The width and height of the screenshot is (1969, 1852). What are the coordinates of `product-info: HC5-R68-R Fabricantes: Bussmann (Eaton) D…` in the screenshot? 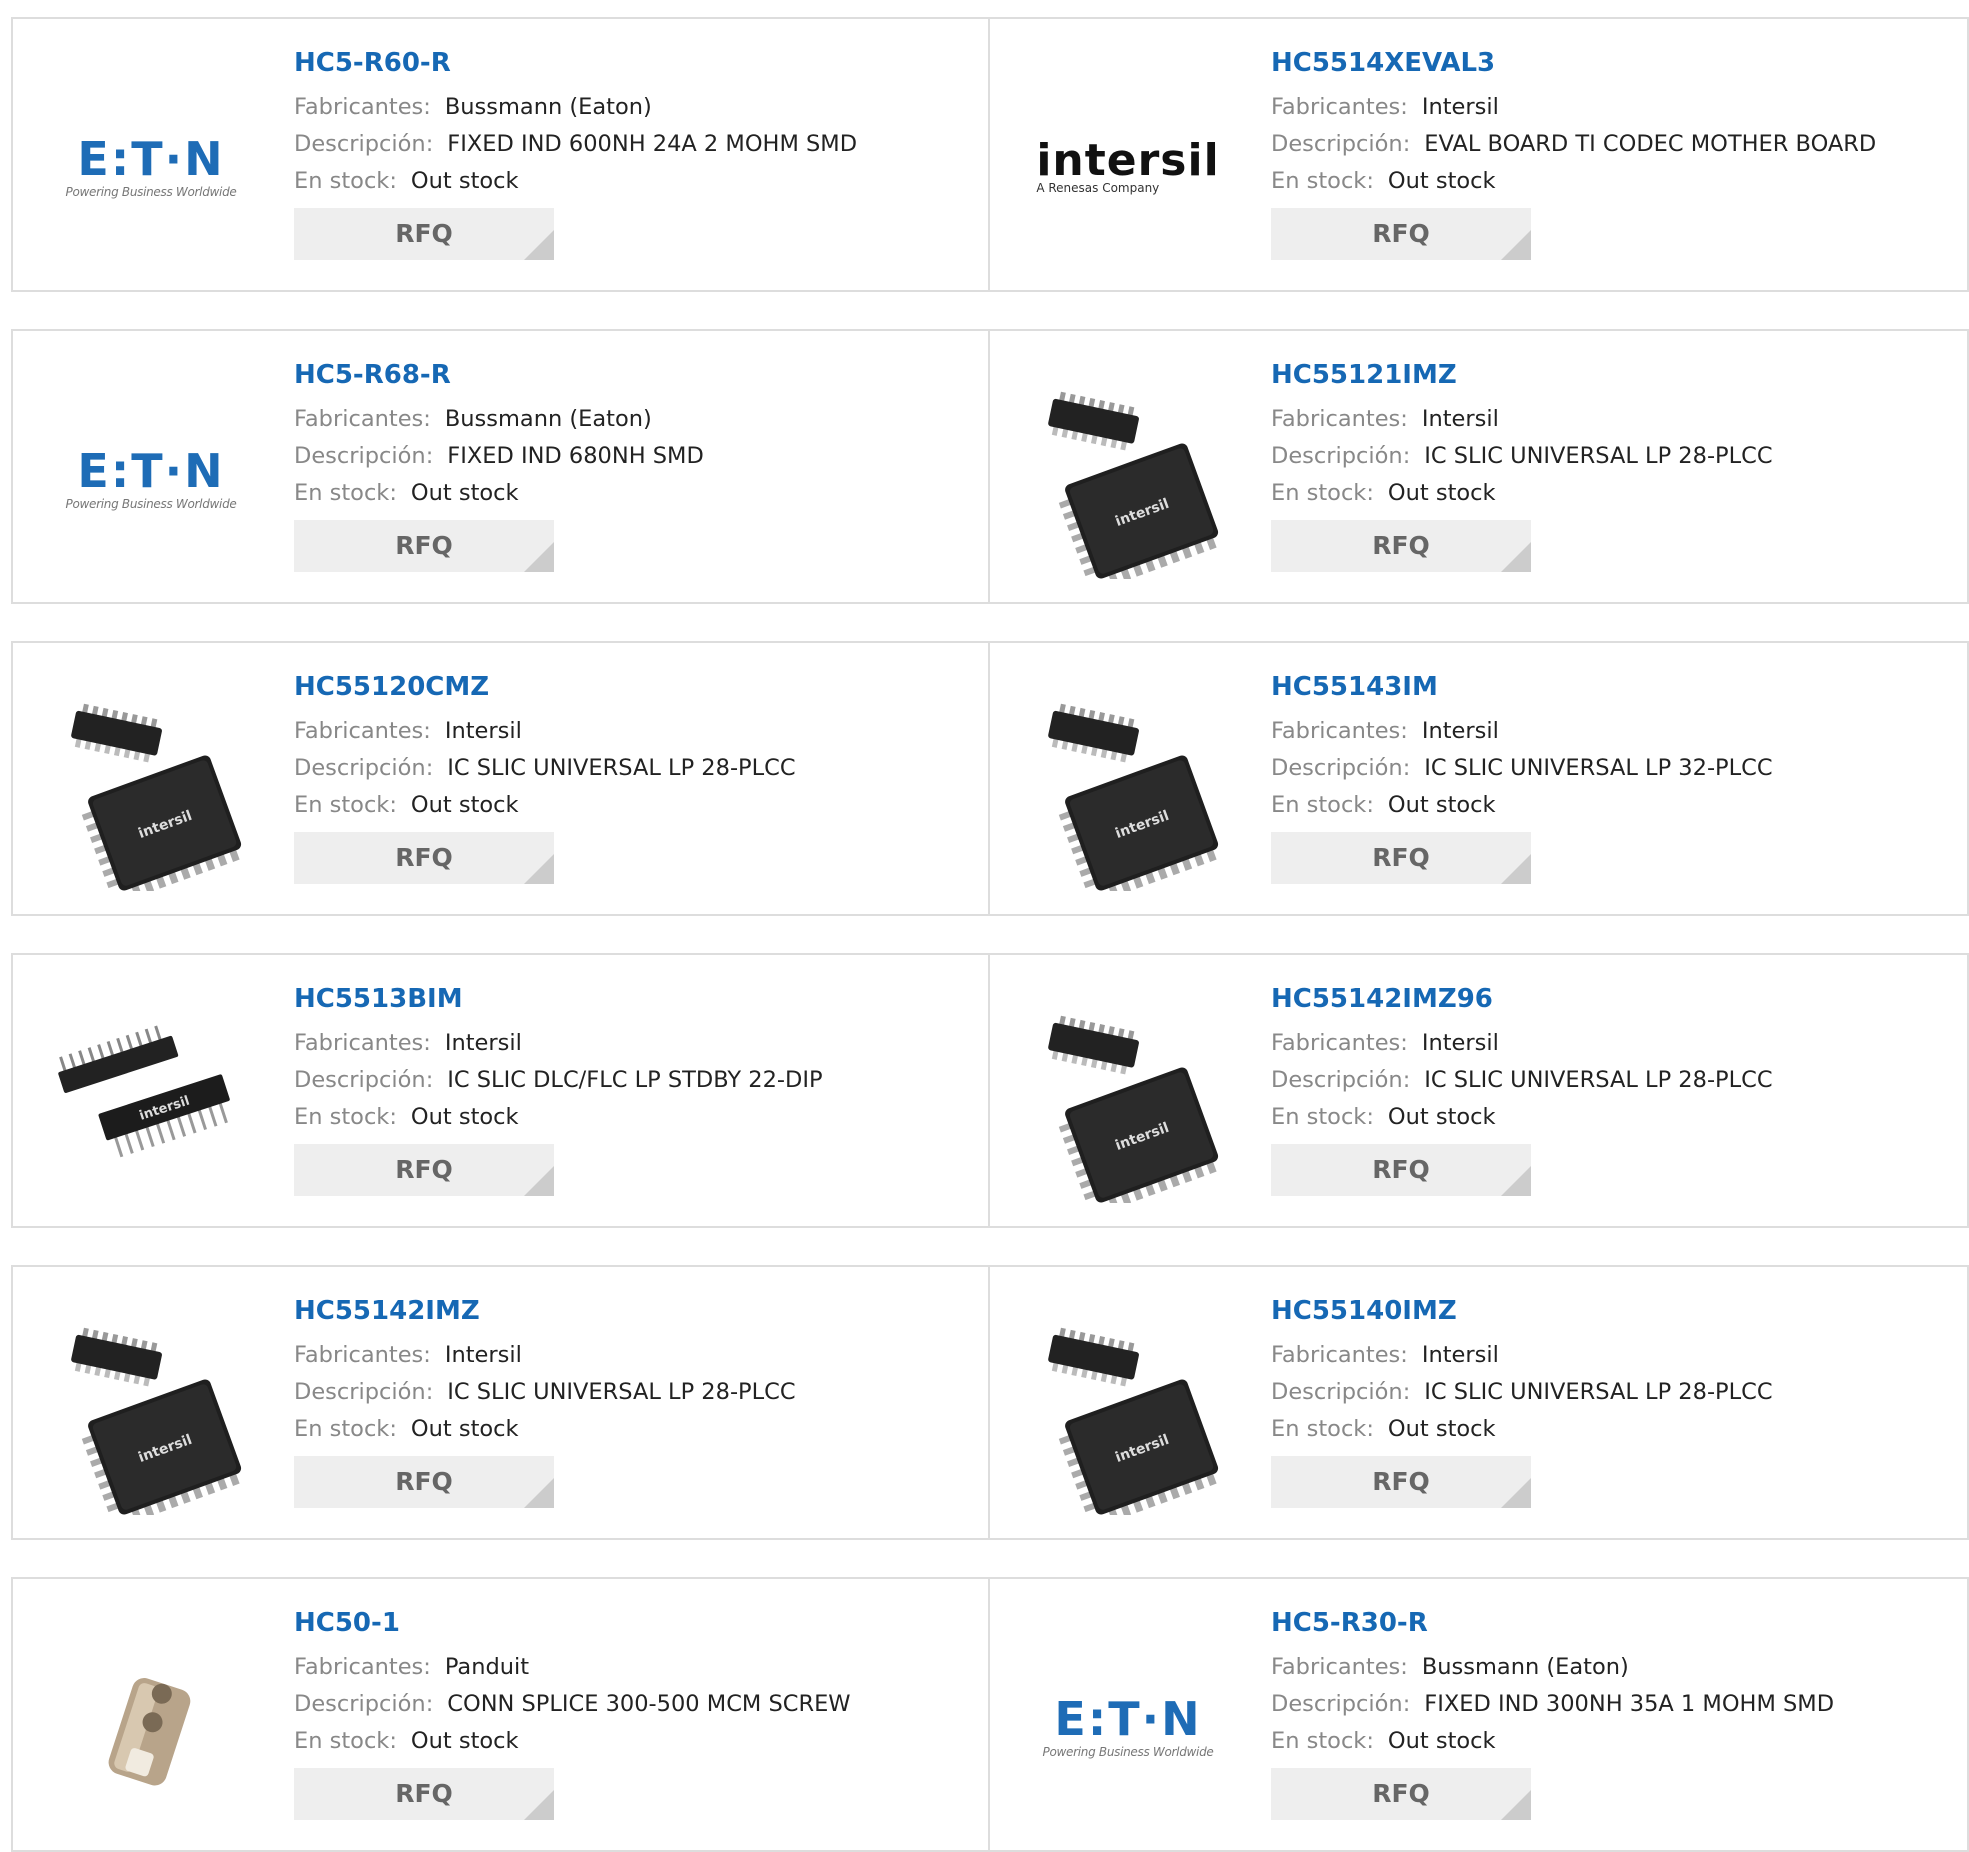 It's located at (634, 465).